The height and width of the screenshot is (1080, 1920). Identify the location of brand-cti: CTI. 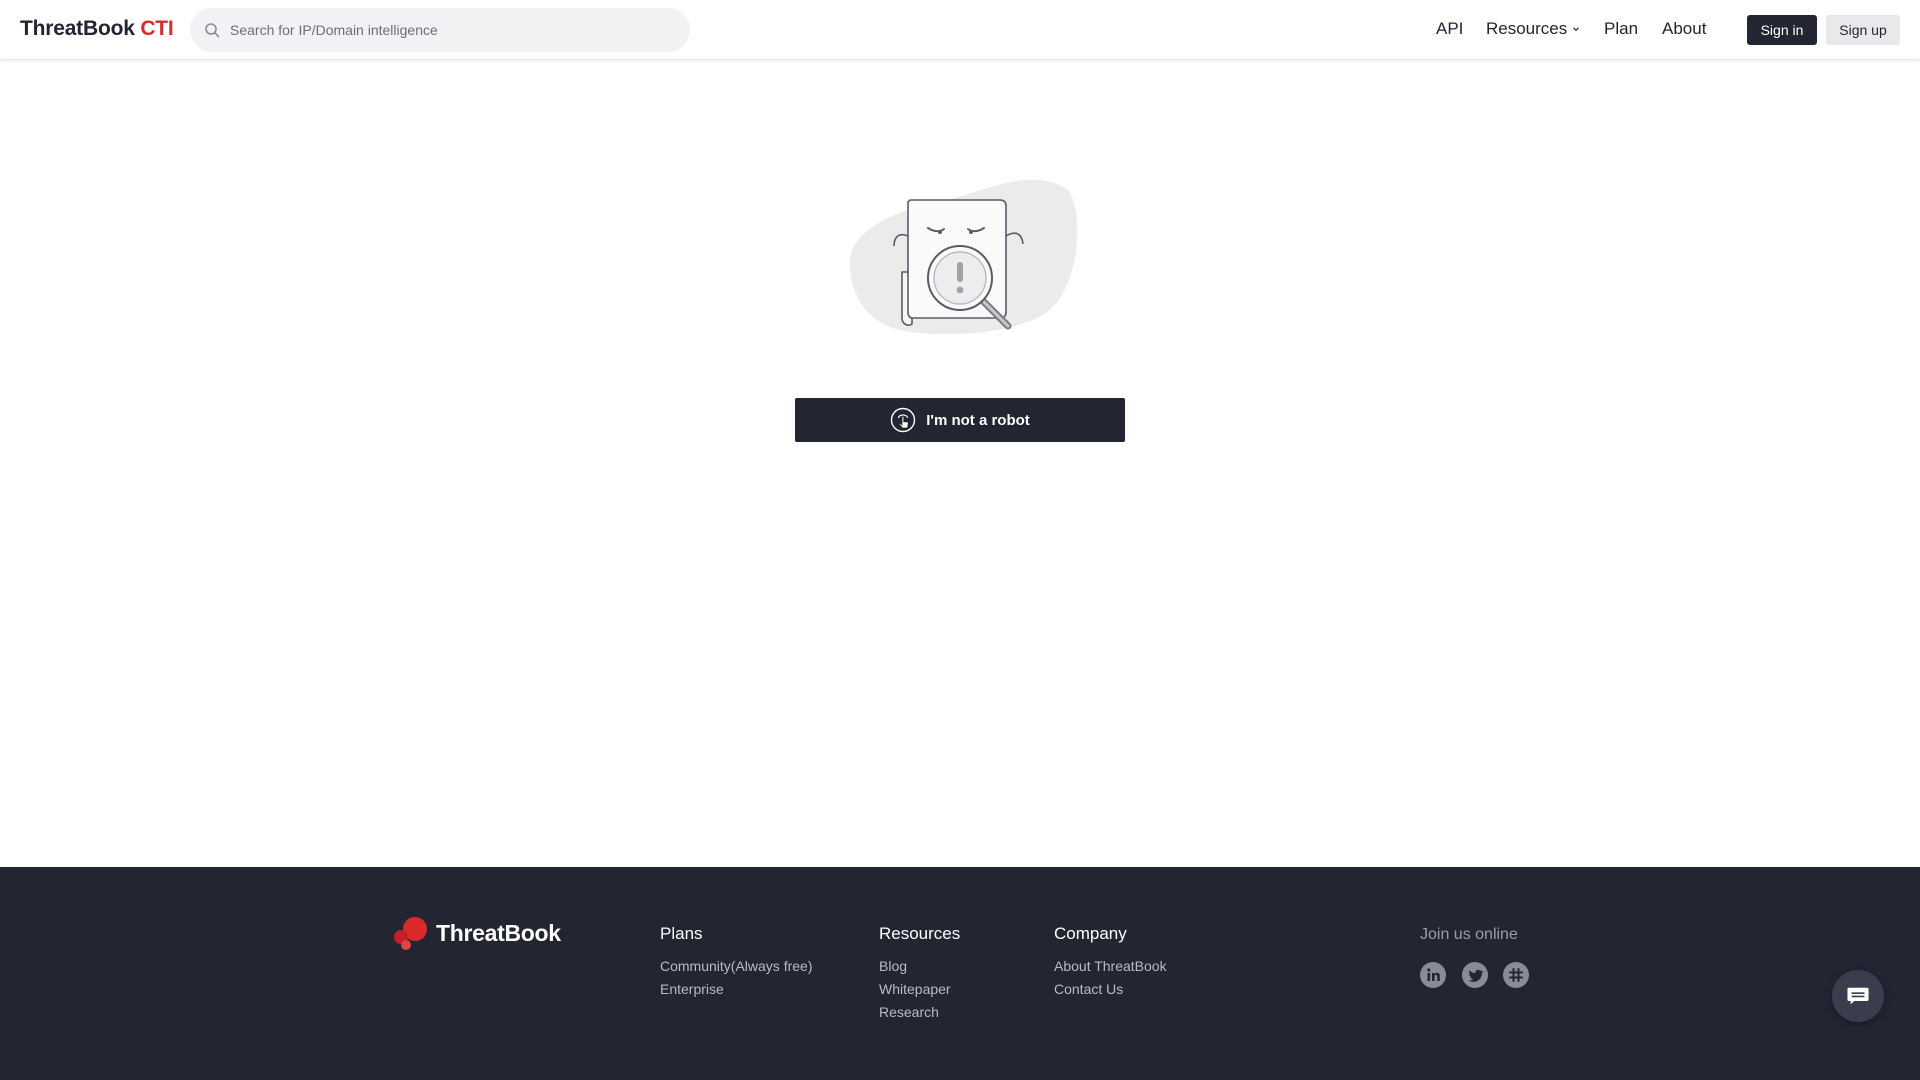
(157, 28).